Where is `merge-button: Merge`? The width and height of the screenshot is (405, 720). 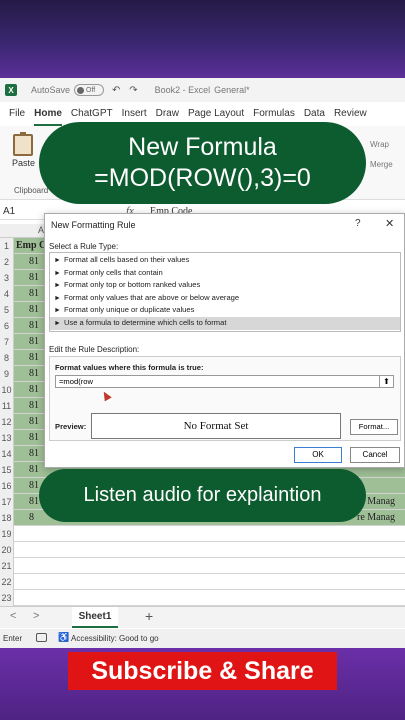 merge-button: Merge is located at coordinates (381, 164).